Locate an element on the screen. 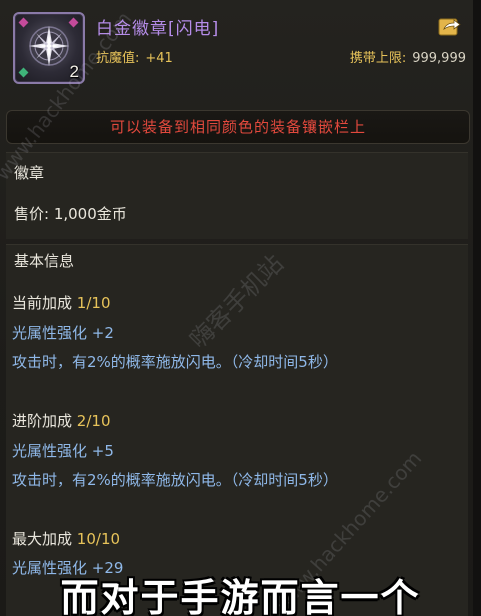 The width and height of the screenshot is (481, 616). equip-notice: 可以装备到相同颜色的装备镶嵌栏上 is located at coordinates (238, 127).